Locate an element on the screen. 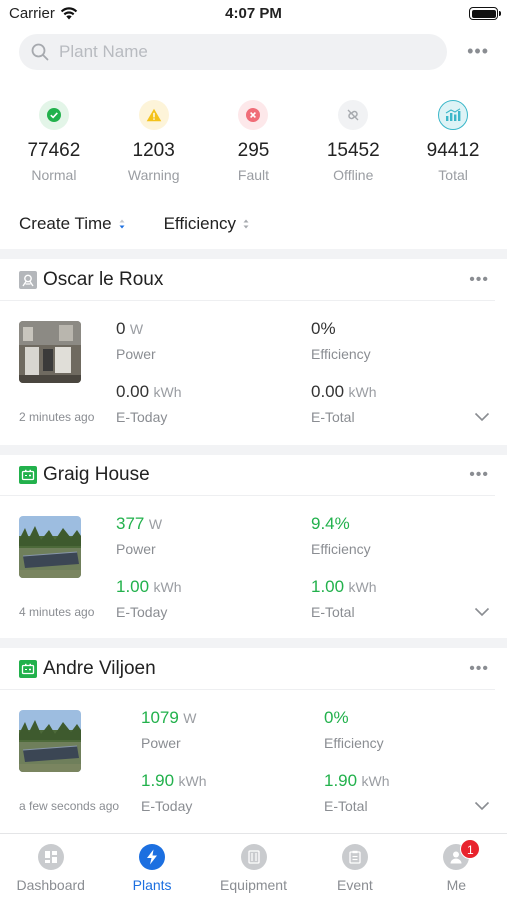 This screenshot has width=507, height=900. total-chart-icon is located at coordinates (453, 115).